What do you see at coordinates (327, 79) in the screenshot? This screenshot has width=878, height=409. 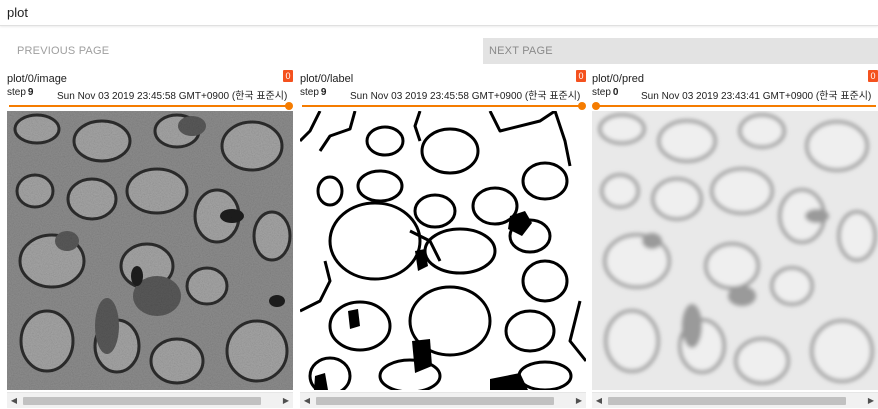 I see `card-title: plot/0/label` at bounding box center [327, 79].